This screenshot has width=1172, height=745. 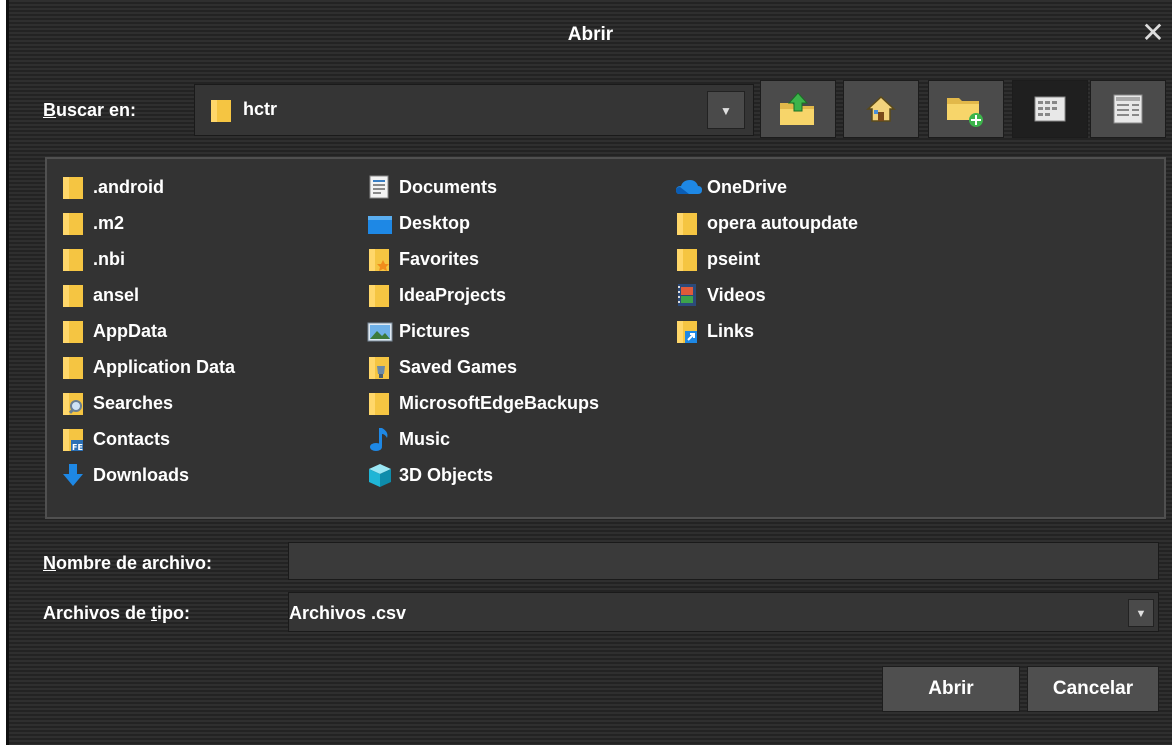 What do you see at coordinates (783, 222) in the screenshot?
I see `file-item-label: opera autoupdate` at bounding box center [783, 222].